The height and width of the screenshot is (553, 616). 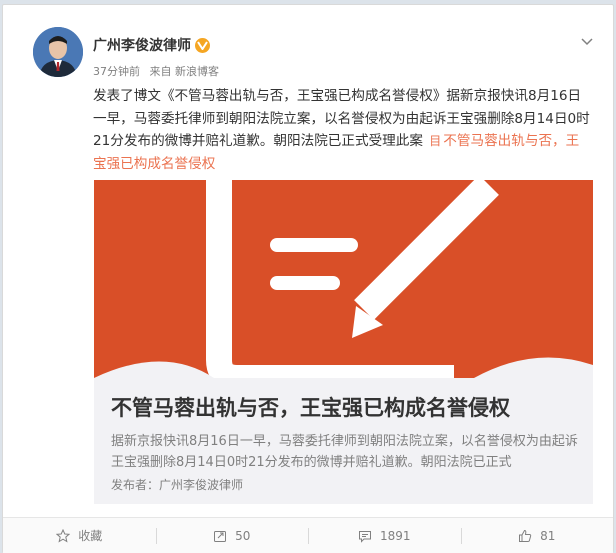 What do you see at coordinates (548, 535) in the screenshot?
I see `like-count: 81` at bounding box center [548, 535].